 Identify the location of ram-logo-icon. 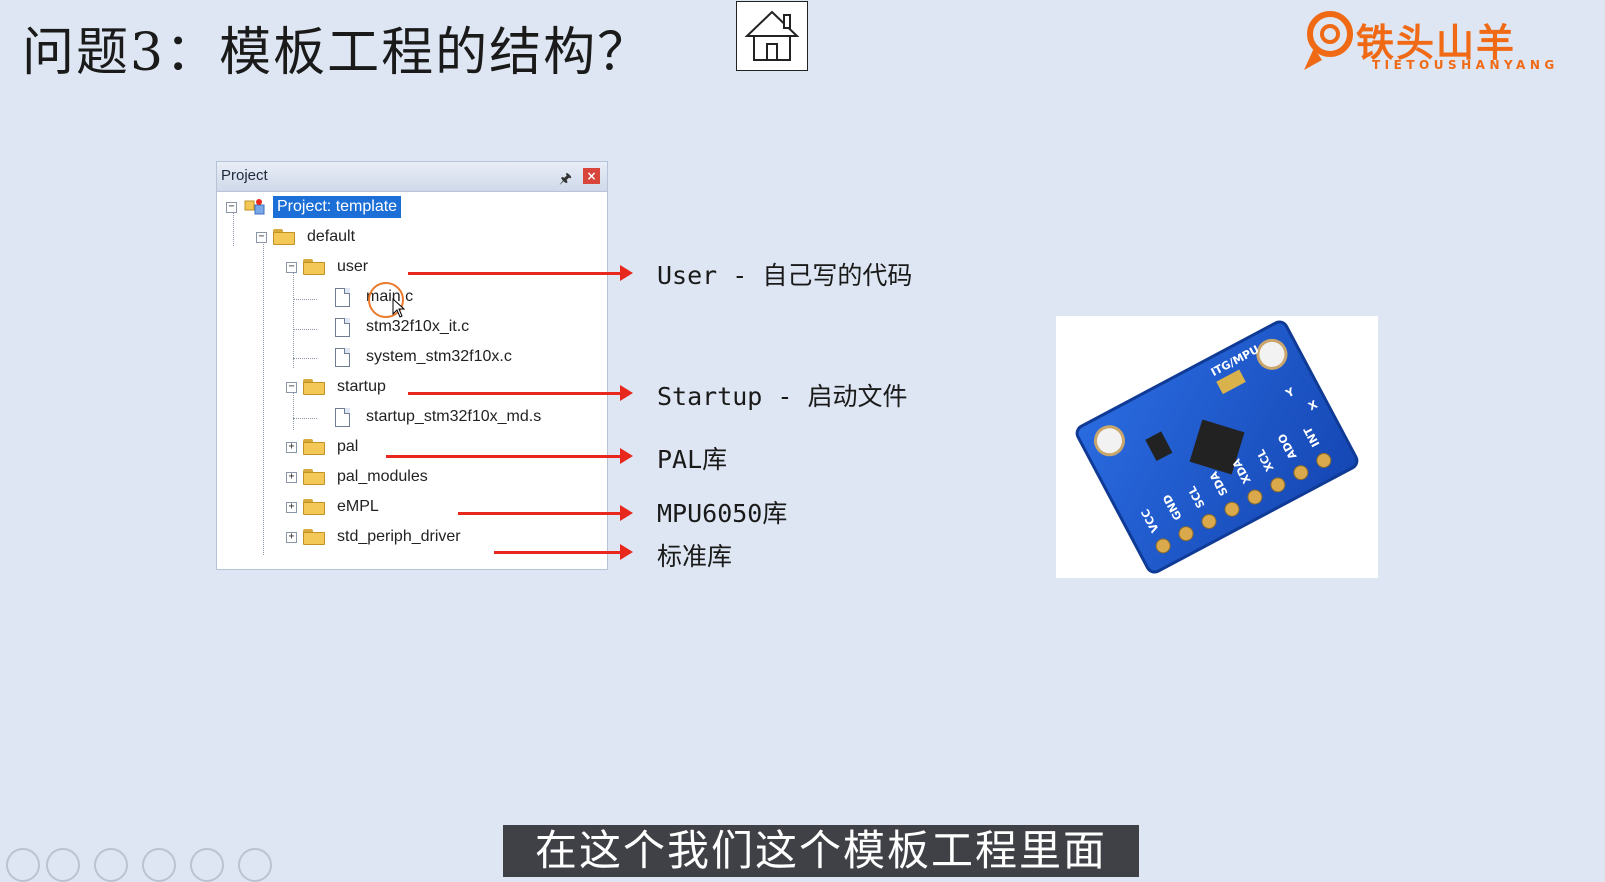
(1328, 40).